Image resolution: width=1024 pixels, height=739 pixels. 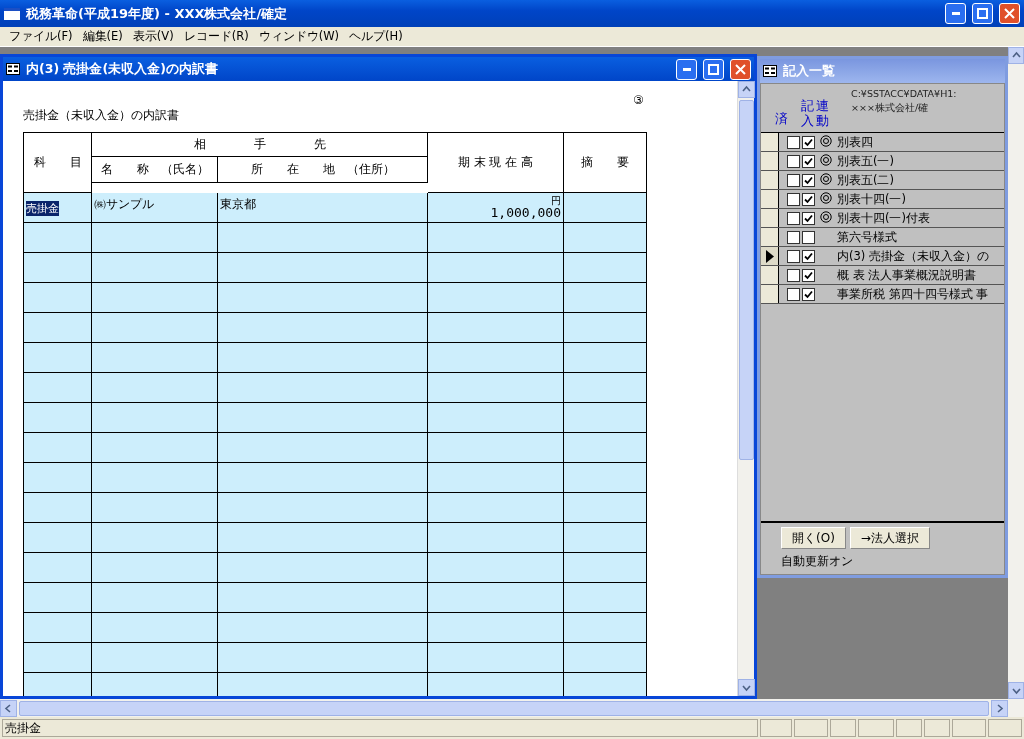 What do you see at coordinates (102, 36) in the screenshot?
I see `menu-item: 編集(E)` at bounding box center [102, 36].